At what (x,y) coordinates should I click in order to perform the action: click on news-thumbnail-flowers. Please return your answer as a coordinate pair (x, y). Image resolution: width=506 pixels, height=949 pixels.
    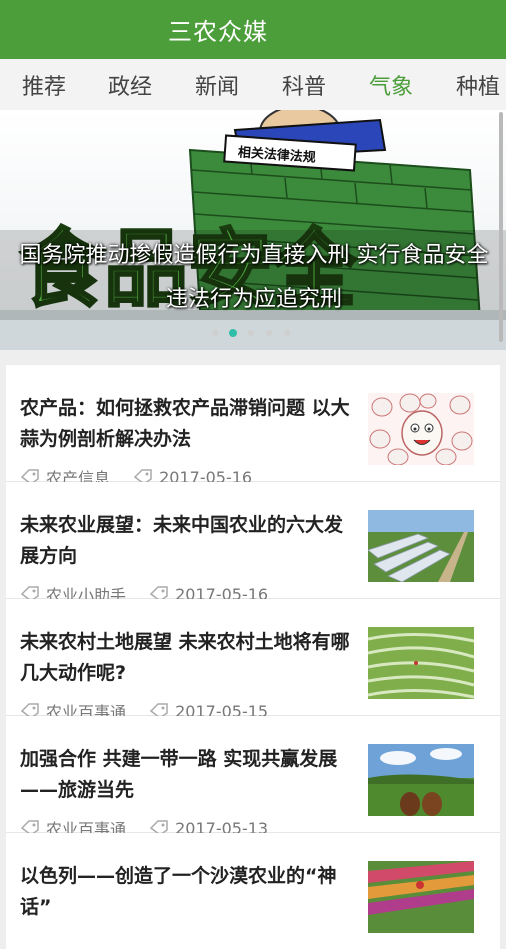
    Looking at the image, I should click on (421, 897).